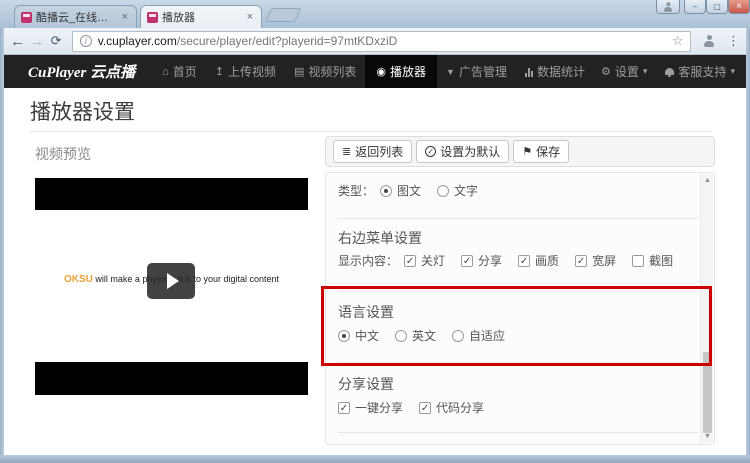 This screenshot has height=463, width=750. What do you see at coordinates (178, 18) in the screenshot?
I see `tab-title: 播放器` at bounding box center [178, 18].